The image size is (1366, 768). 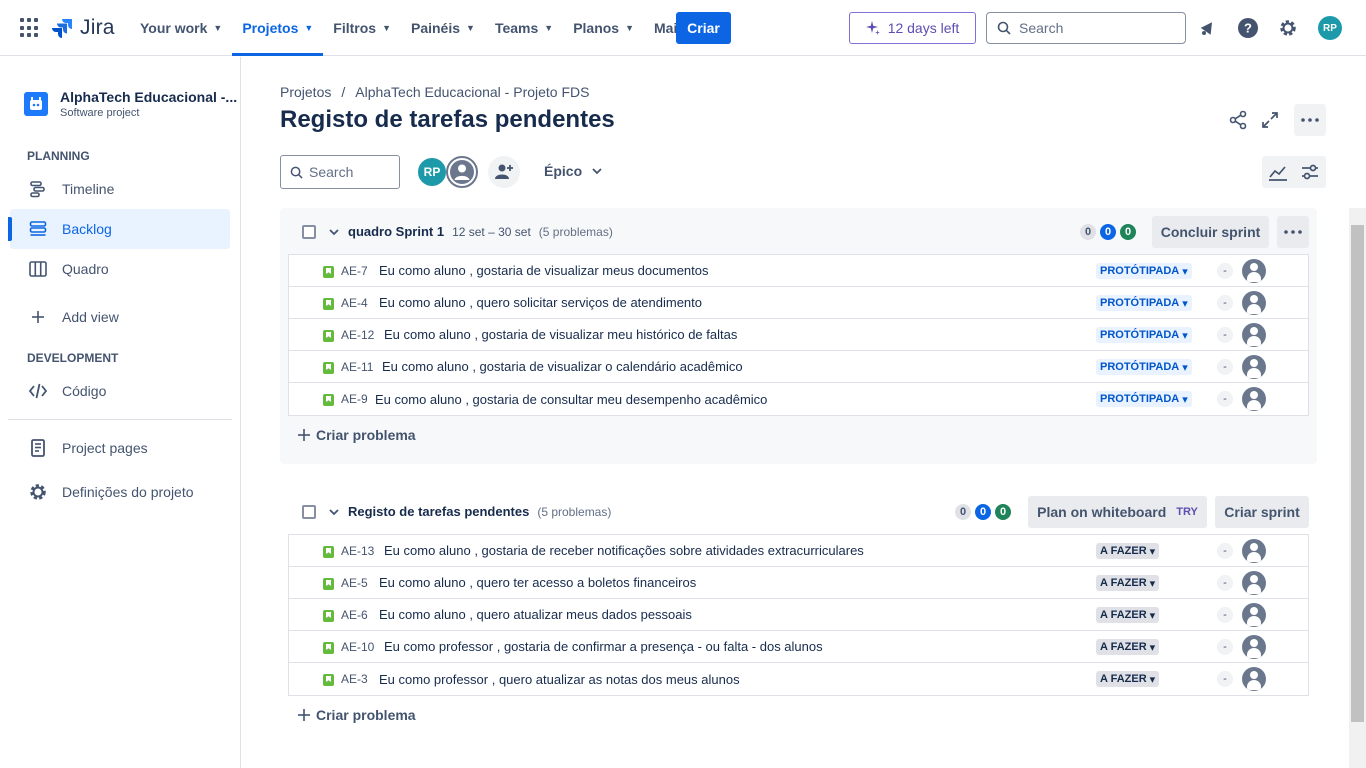 I want to click on sprint-create-issue-button: Criar problema, so click(x=357, y=435).